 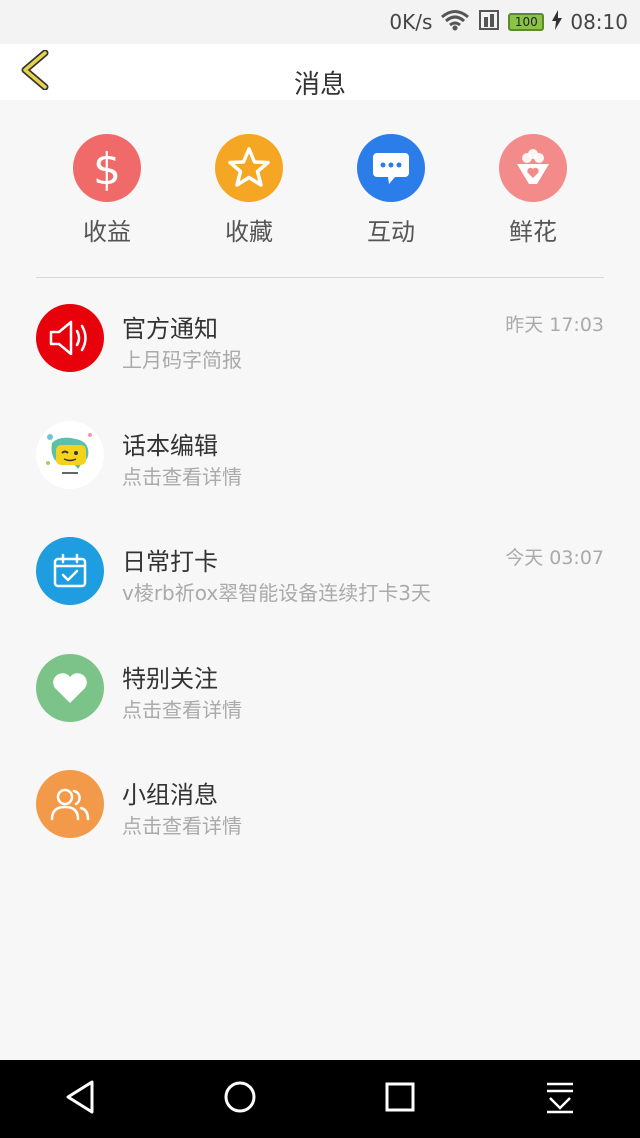 What do you see at coordinates (320, 1099) in the screenshot?
I see `system-nav-bar` at bounding box center [320, 1099].